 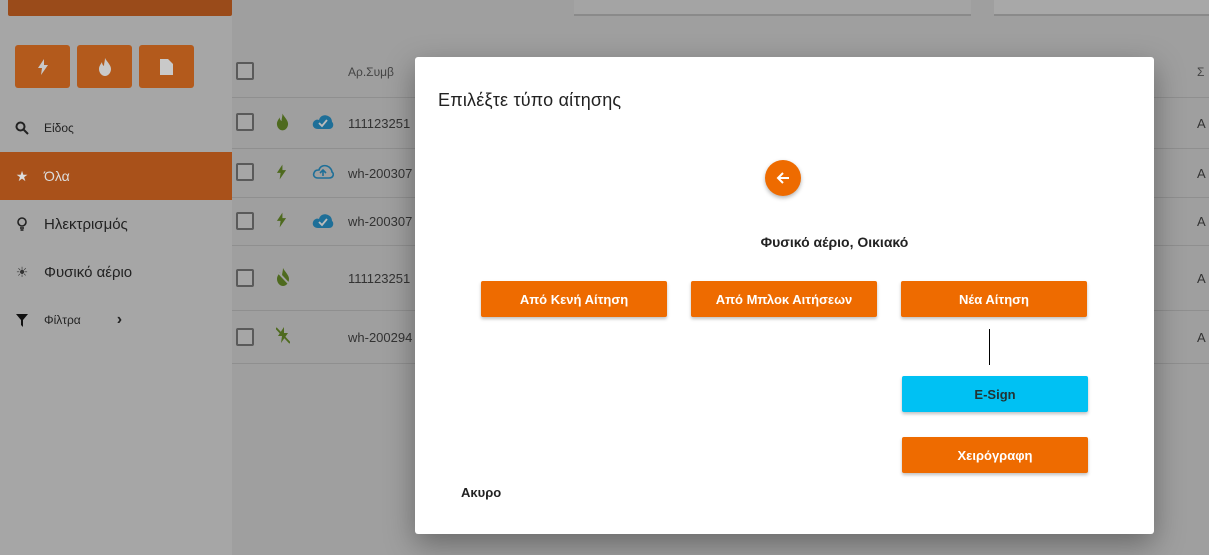 I want to click on sidebar-item-gas: ☀ Φυσικό αέριο, so click(x=116, y=272).